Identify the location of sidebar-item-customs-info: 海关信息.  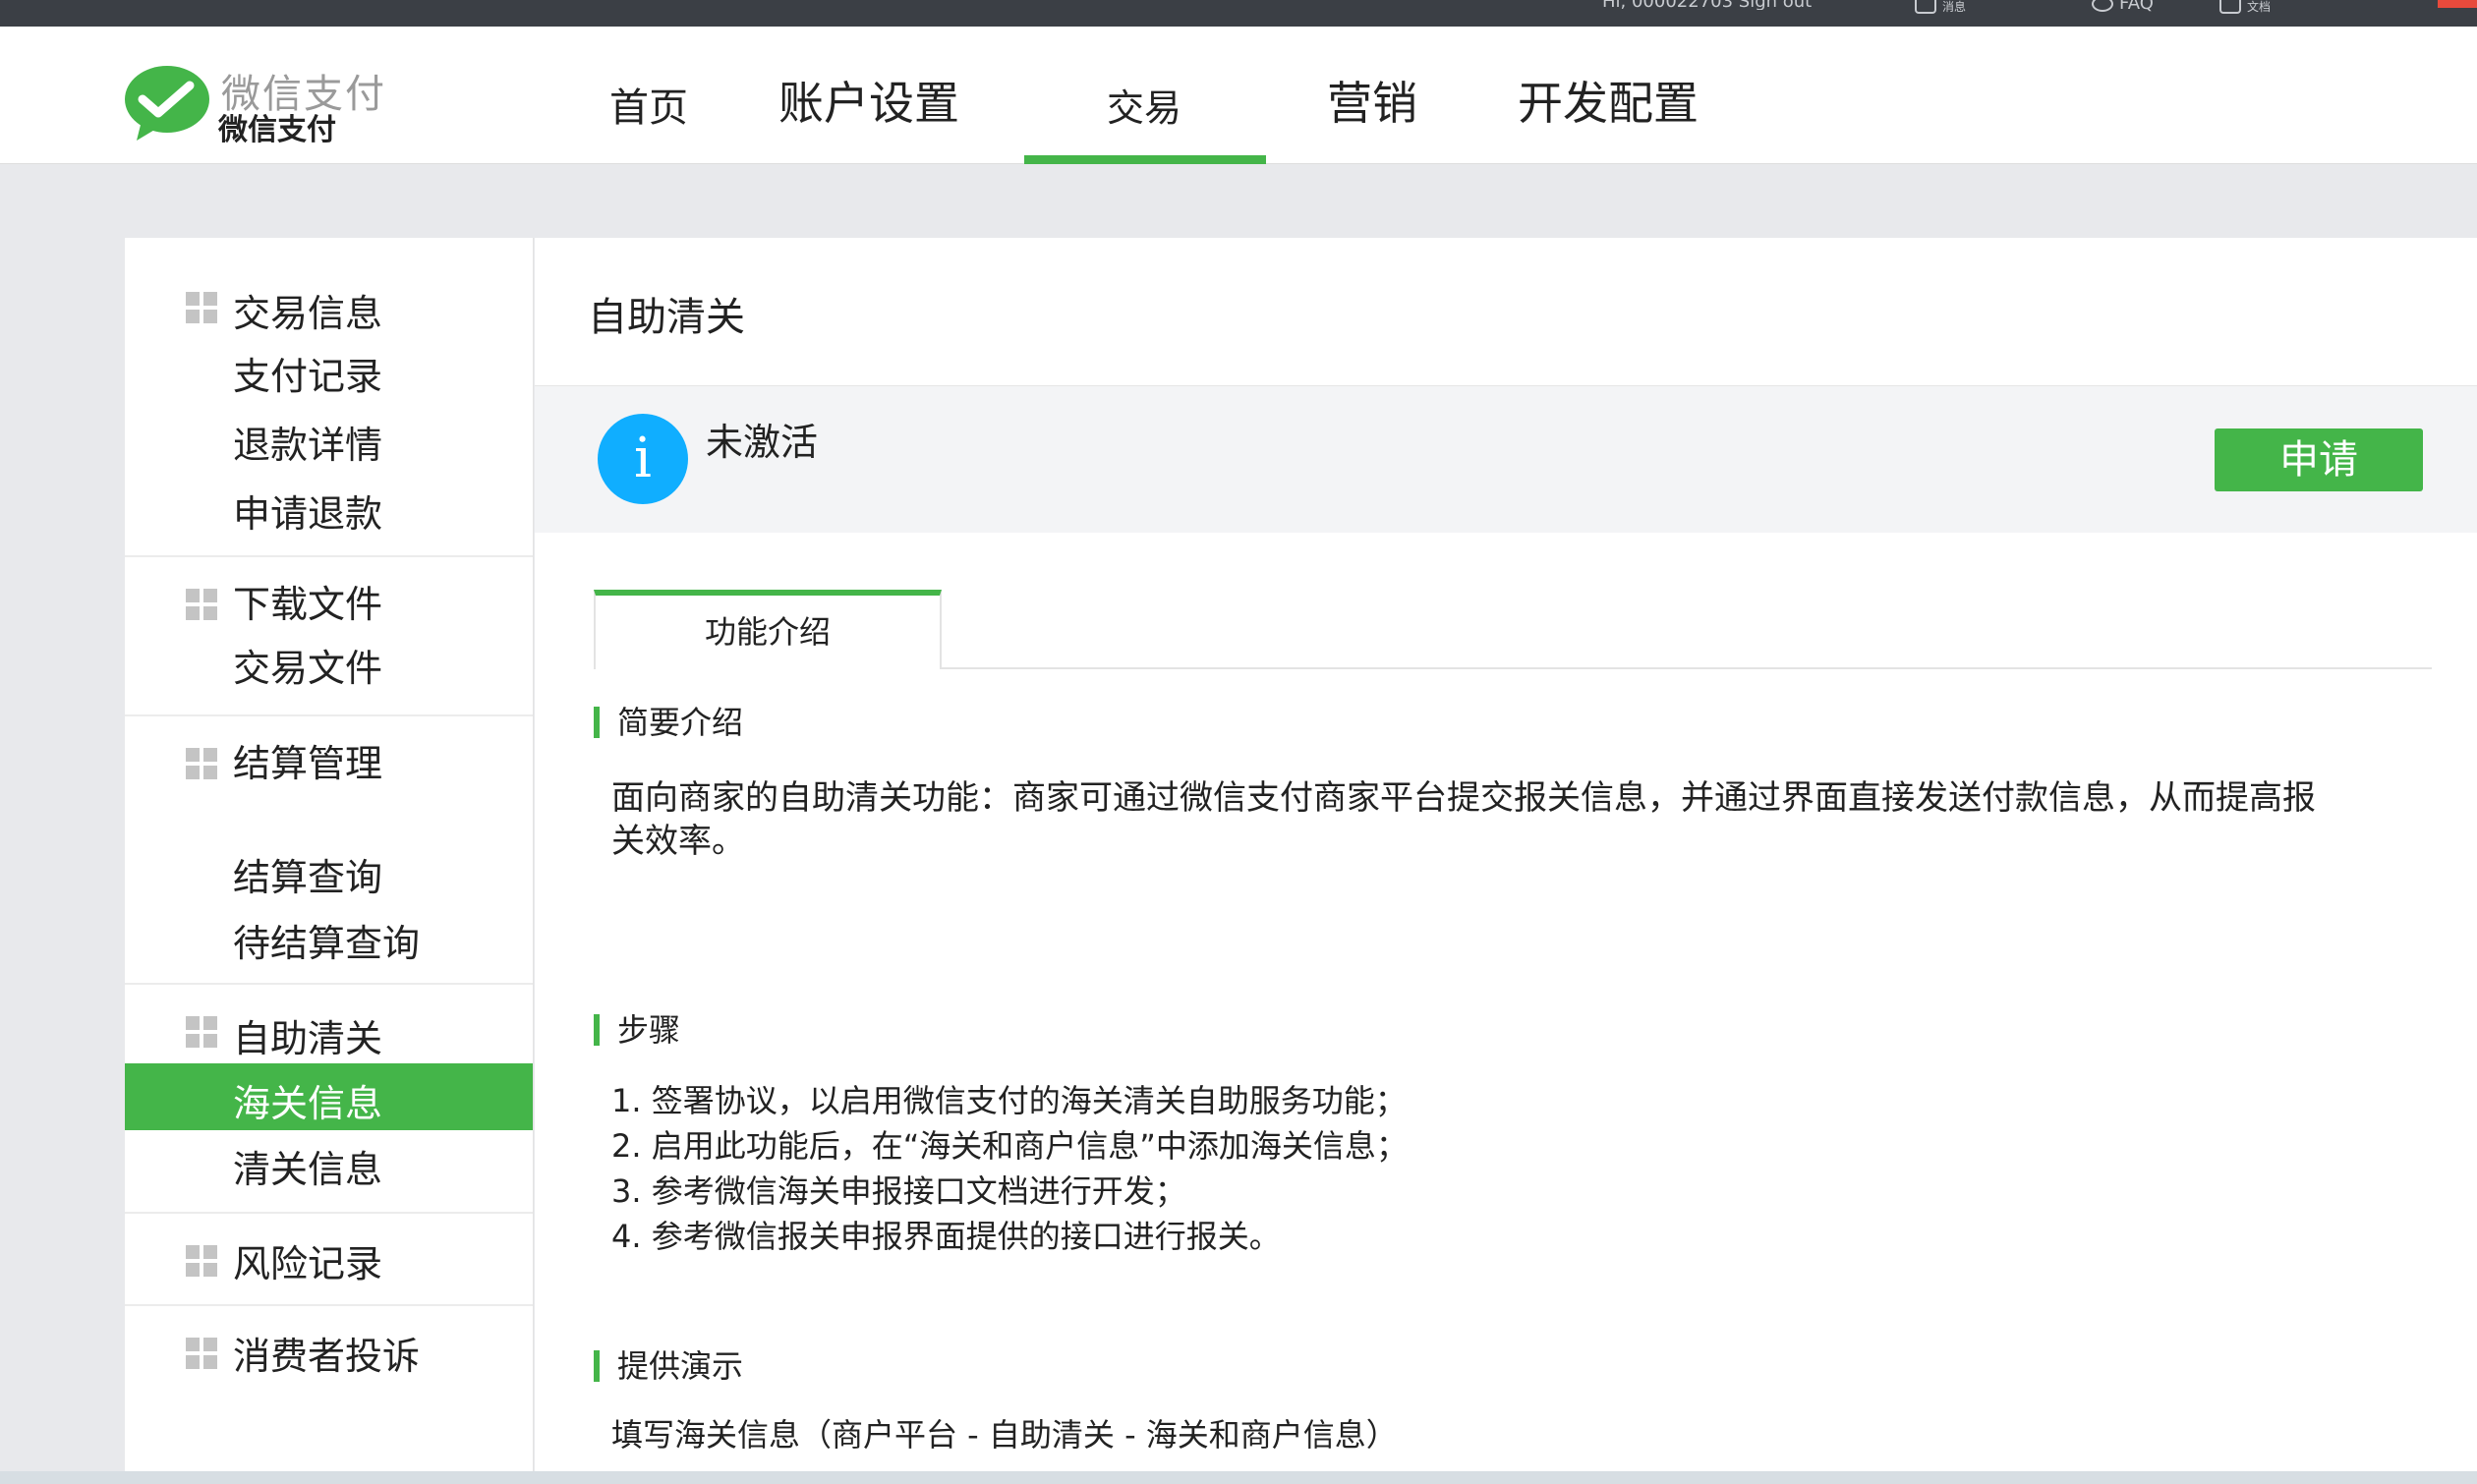
(329, 1096).